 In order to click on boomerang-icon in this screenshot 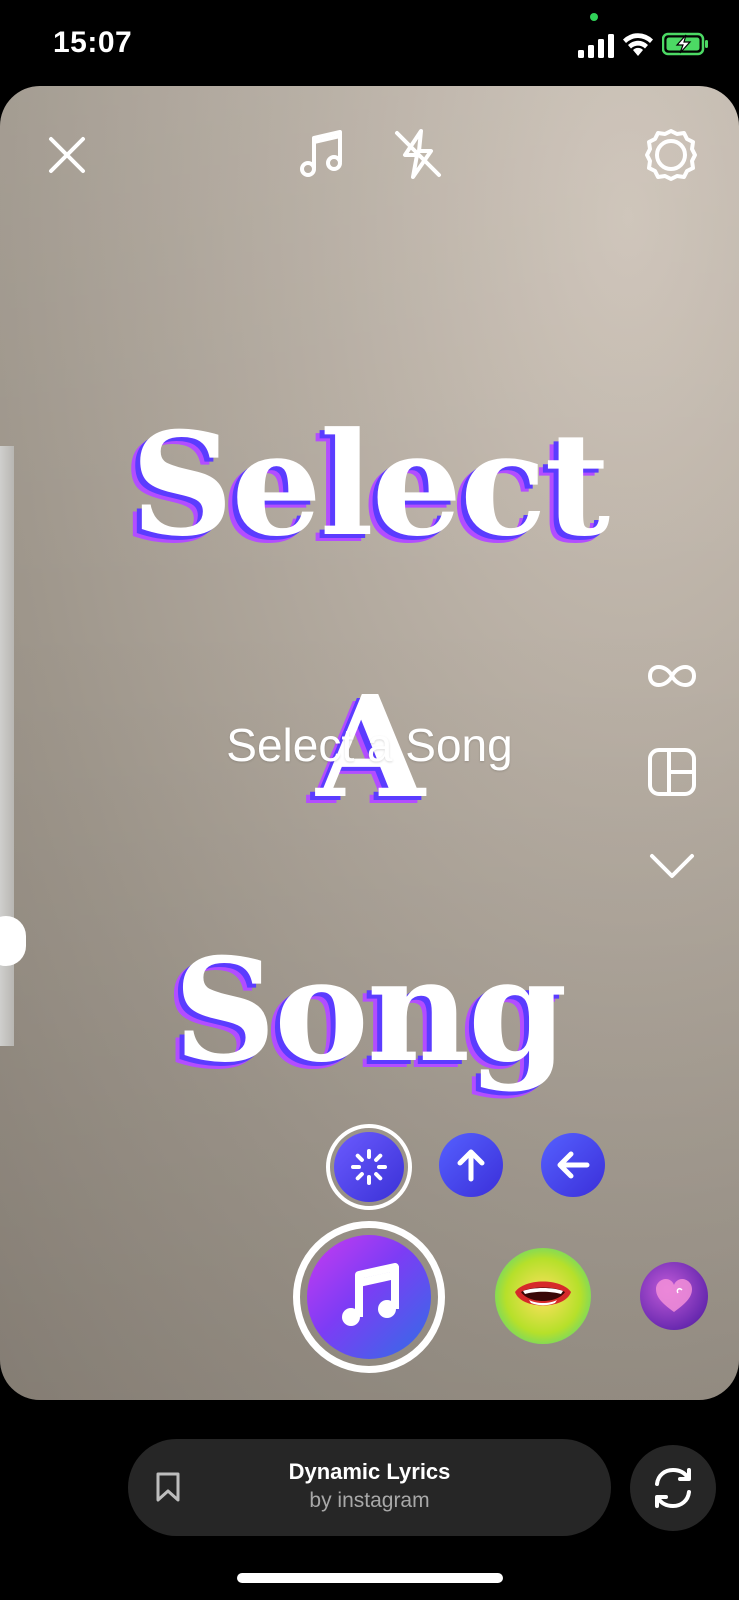, I will do `click(672, 676)`.